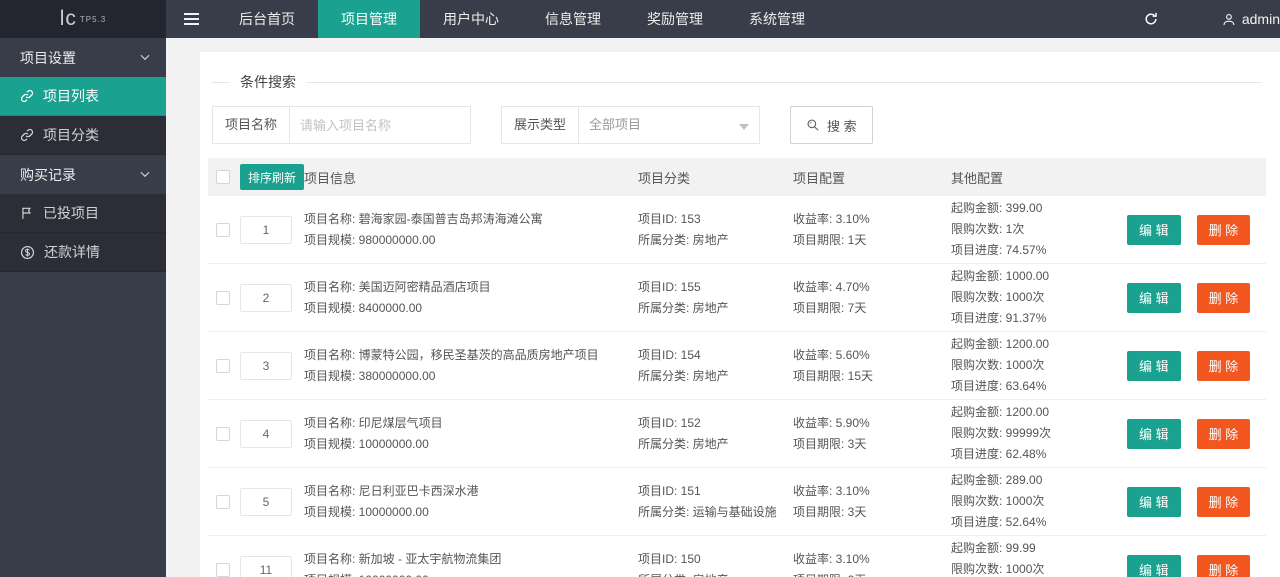  Describe the element at coordinates (397, 239) in the screenshot. I see `project-scale-value: 980000000.00` at that location.